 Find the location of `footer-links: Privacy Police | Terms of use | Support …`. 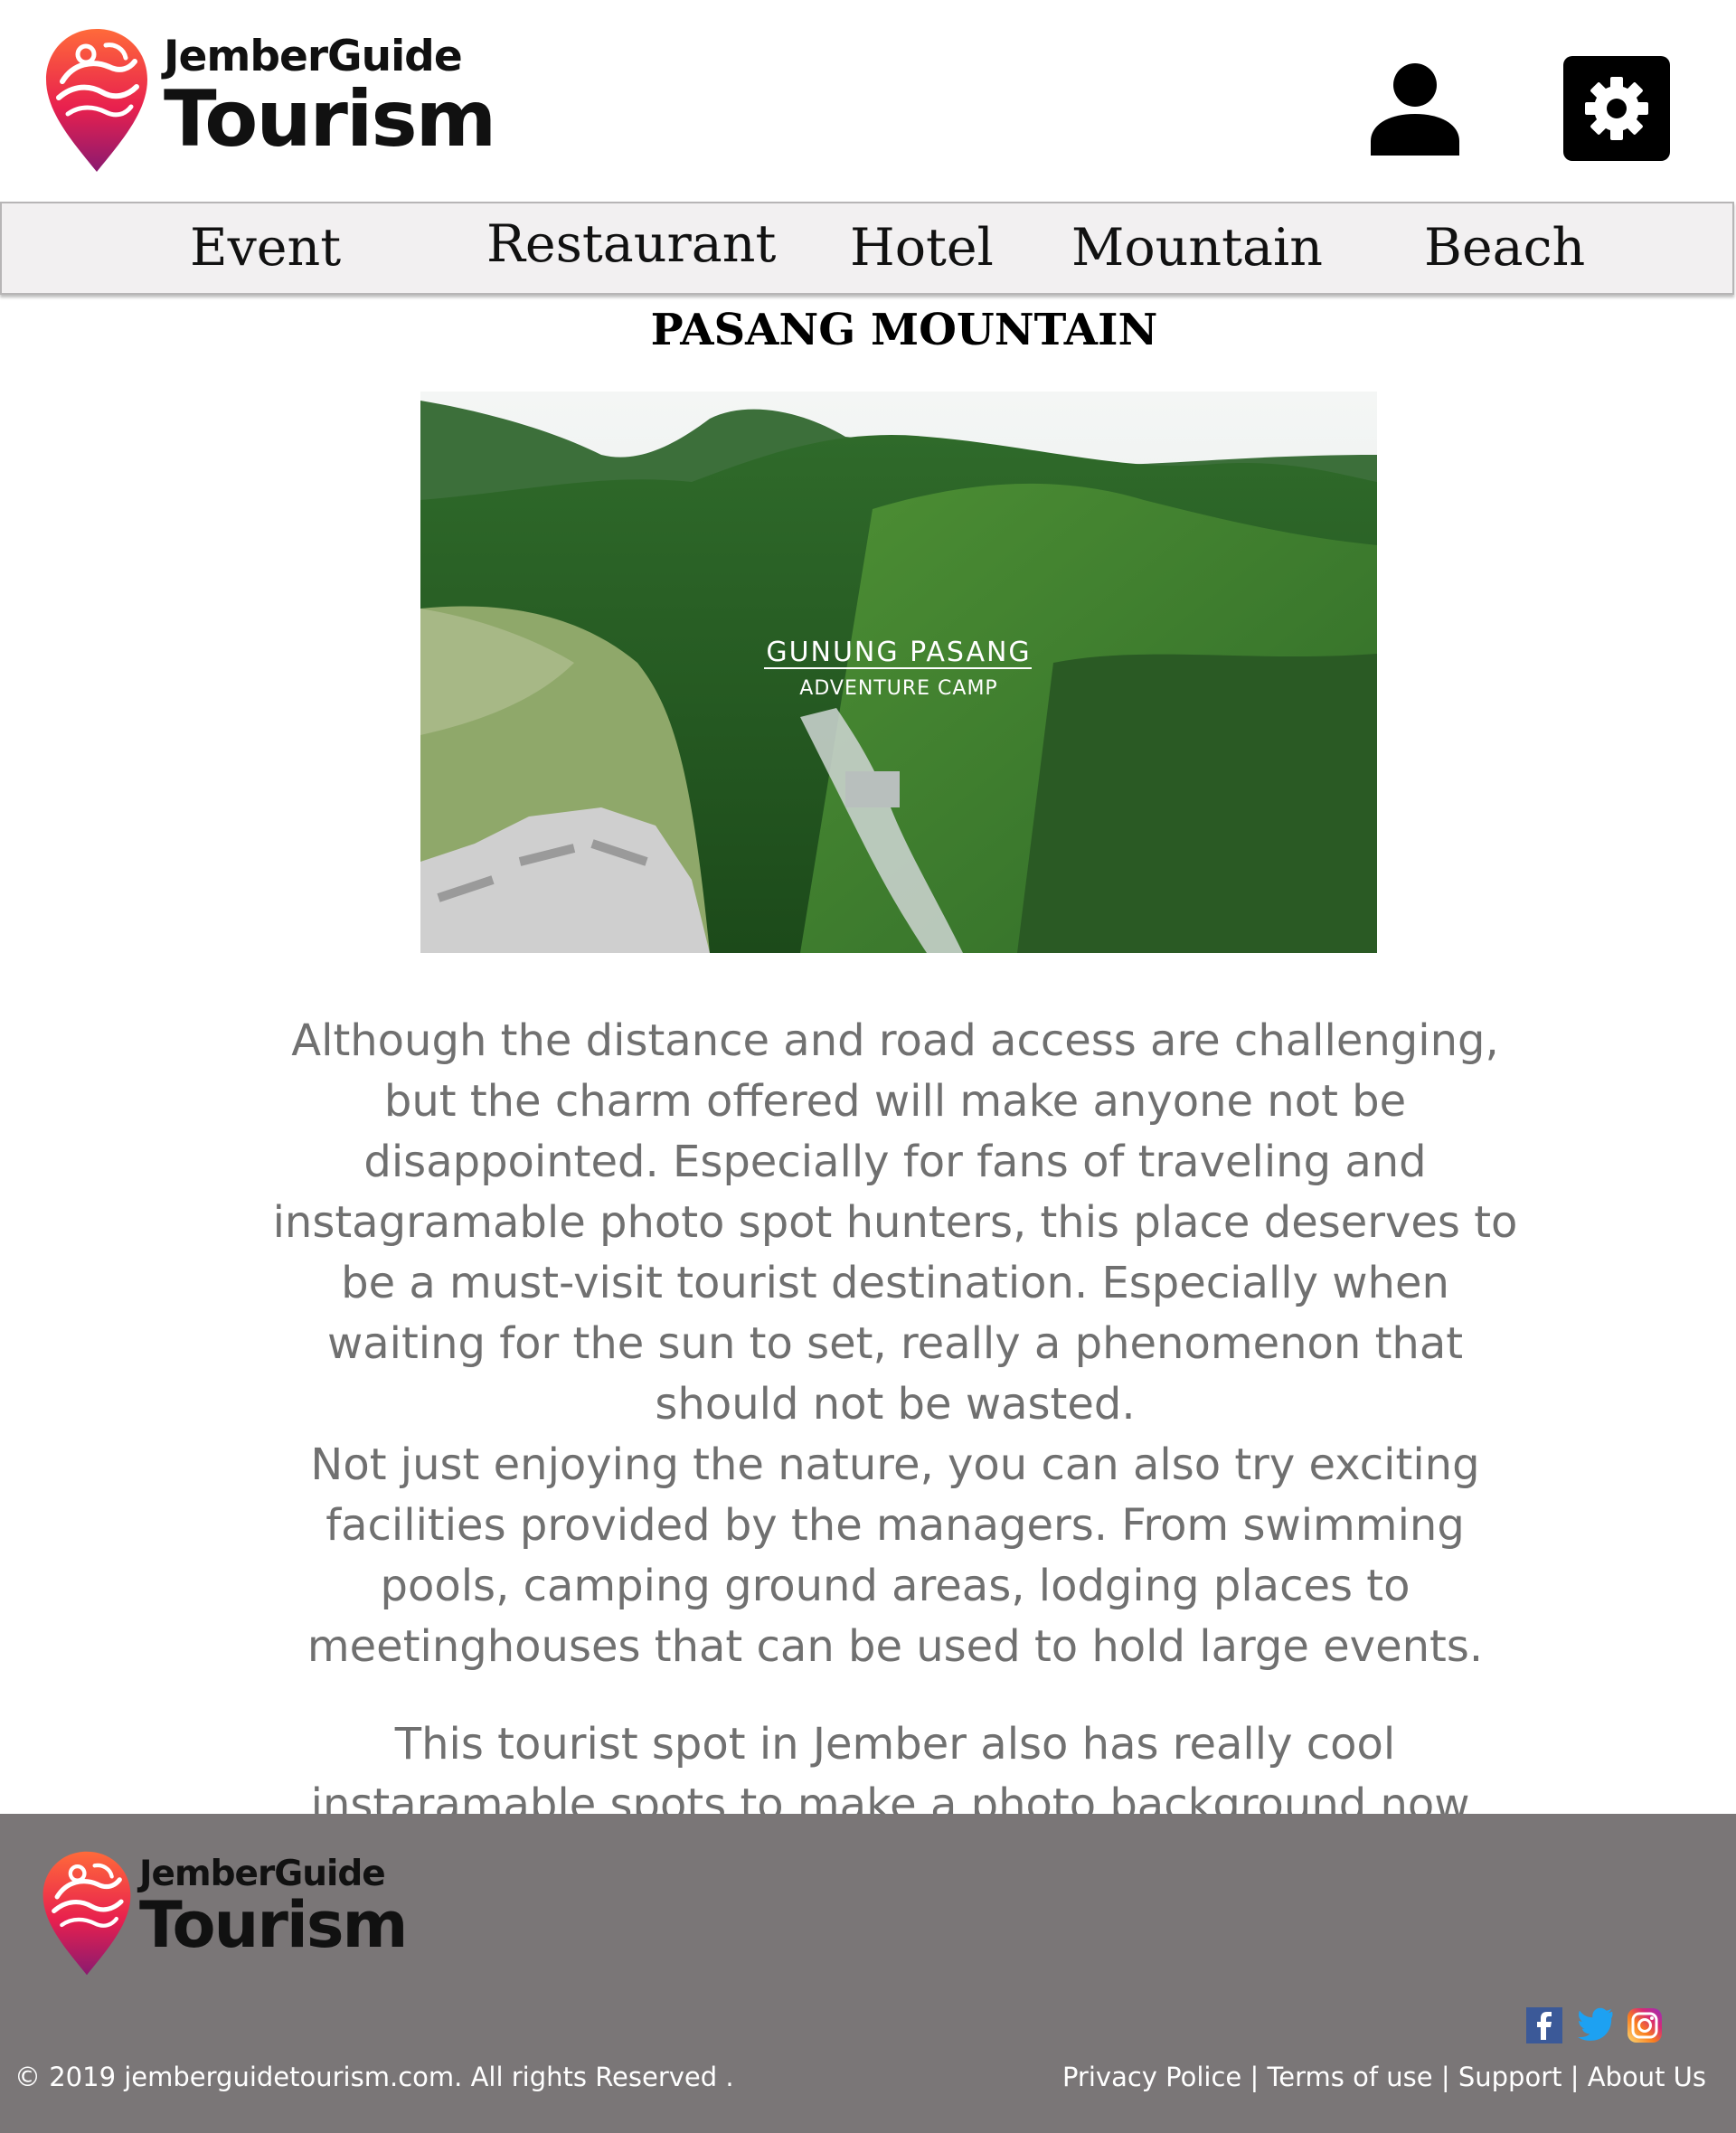

footer-links: Privacy Police | Terms of use | Support … is located at coordinates (1384, 2077).